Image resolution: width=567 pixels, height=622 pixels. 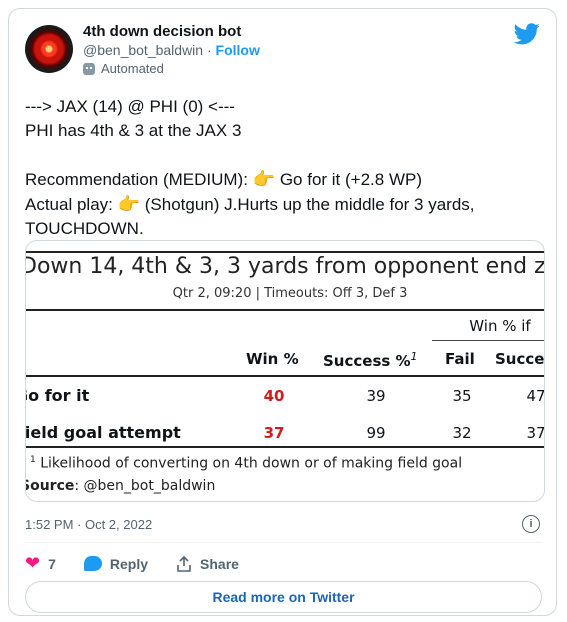 I want to click on cell-succeed-go: 47, so click(x=535, y=396).